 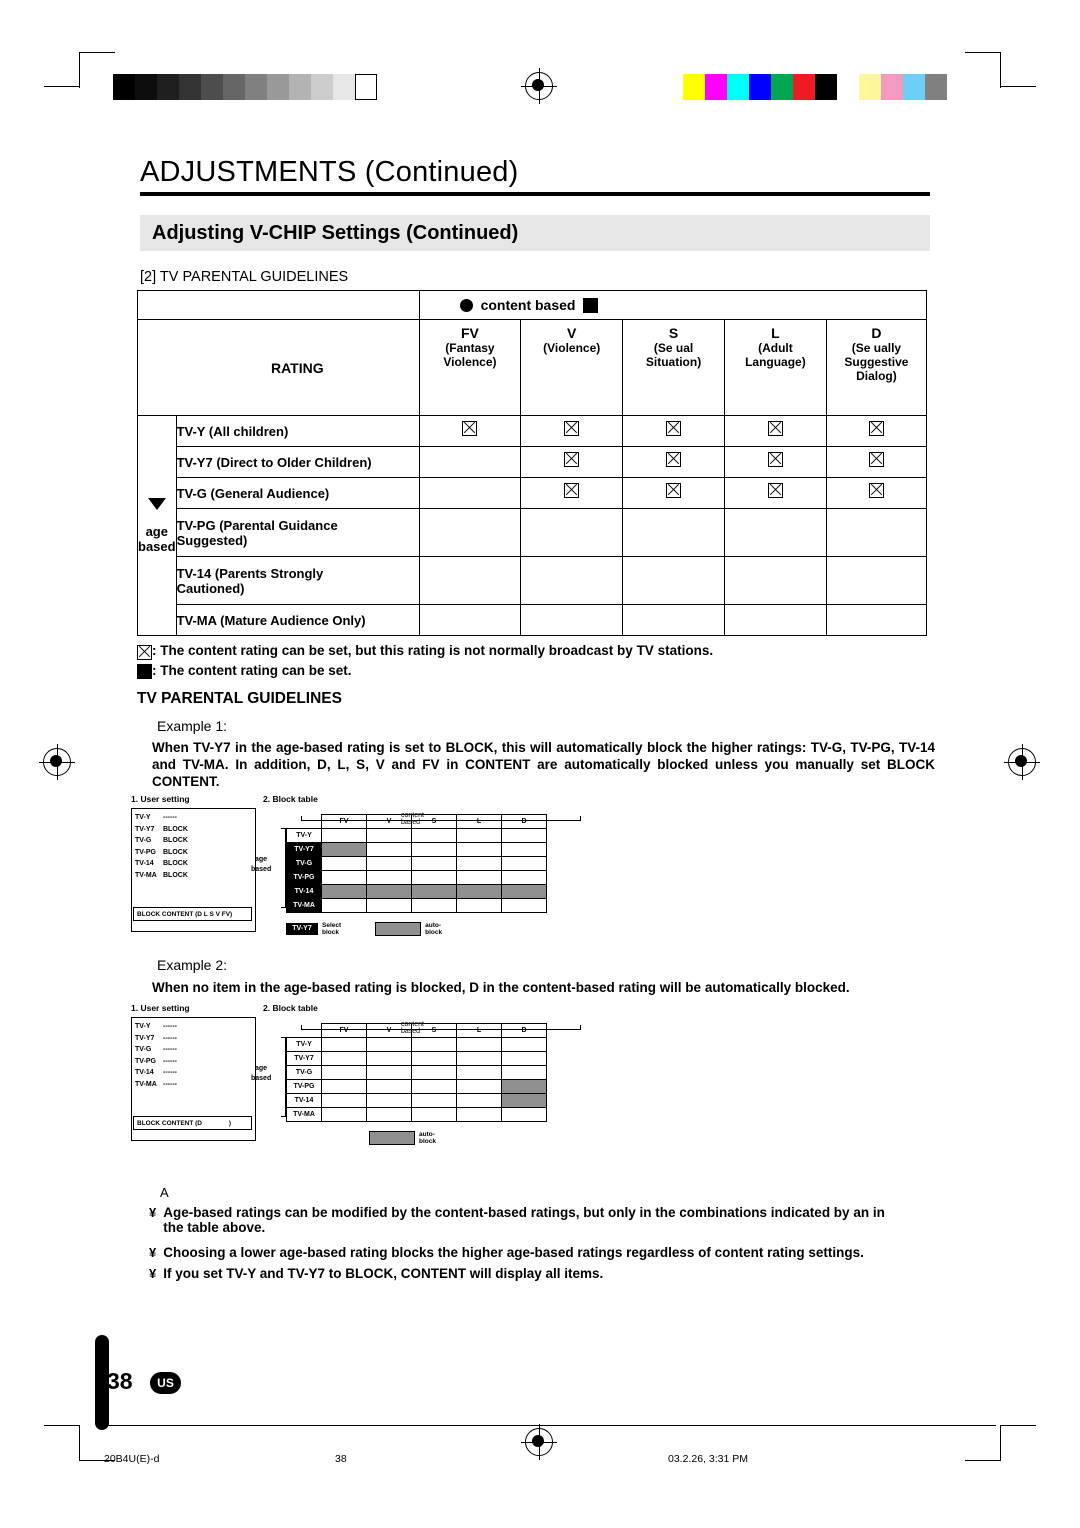 What do you see at coordinates (329, 172) in the screenshot?
I see `page-title: ADJUSTMENTS (Continued)` at bounding box center [329, 172].